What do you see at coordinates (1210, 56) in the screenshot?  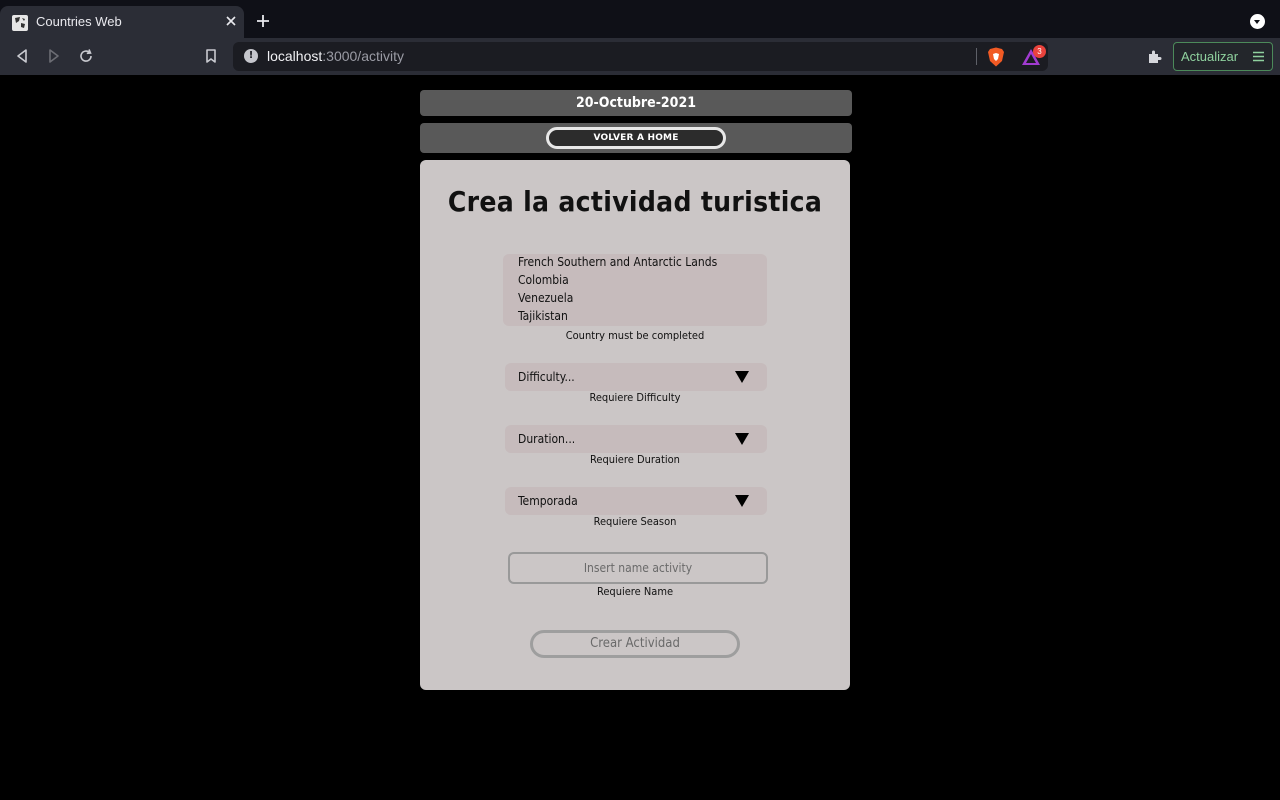 I see `update-label: Actualizar` at bounding box center [1210, 56].